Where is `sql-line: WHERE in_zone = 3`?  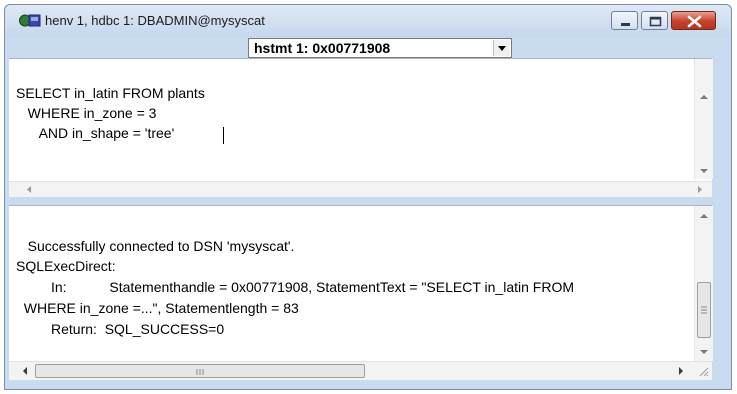
sql-line: WHERE in_zone = 3 is located at coordinates (86, 113).